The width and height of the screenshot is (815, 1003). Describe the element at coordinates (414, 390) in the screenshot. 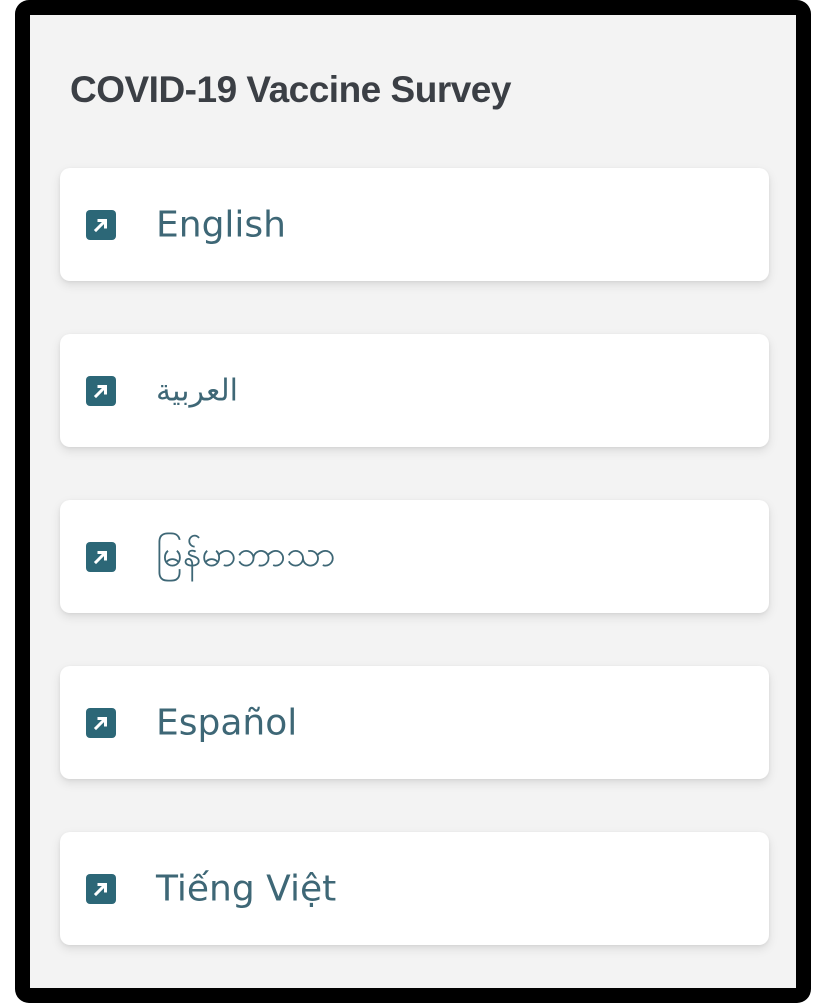

I see `language-link-arabic: العربية` at that location.